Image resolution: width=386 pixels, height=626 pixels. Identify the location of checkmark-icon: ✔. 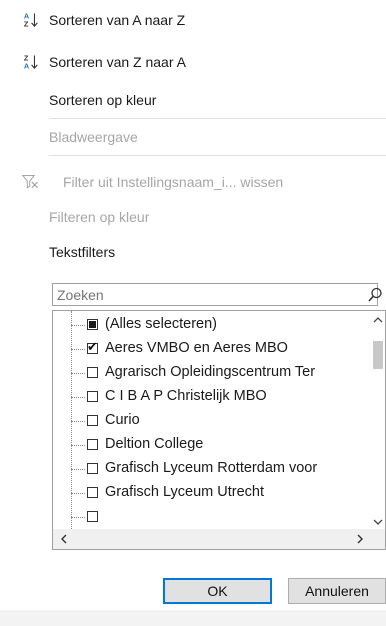
(92, 346).